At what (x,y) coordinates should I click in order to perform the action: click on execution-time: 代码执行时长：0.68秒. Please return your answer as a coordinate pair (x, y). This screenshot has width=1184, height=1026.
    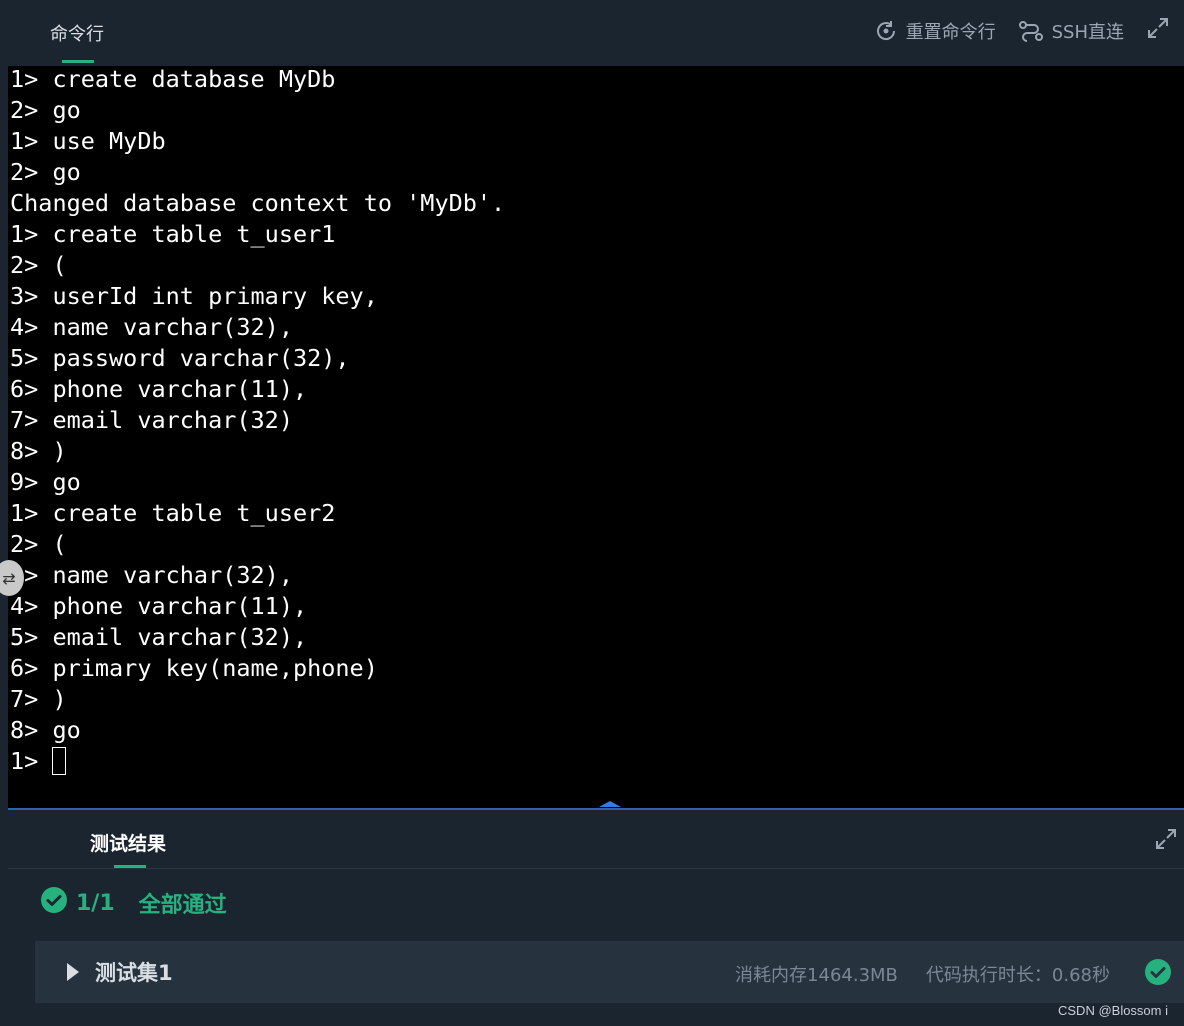
    Looking at the image, I should click on (1017, 975).